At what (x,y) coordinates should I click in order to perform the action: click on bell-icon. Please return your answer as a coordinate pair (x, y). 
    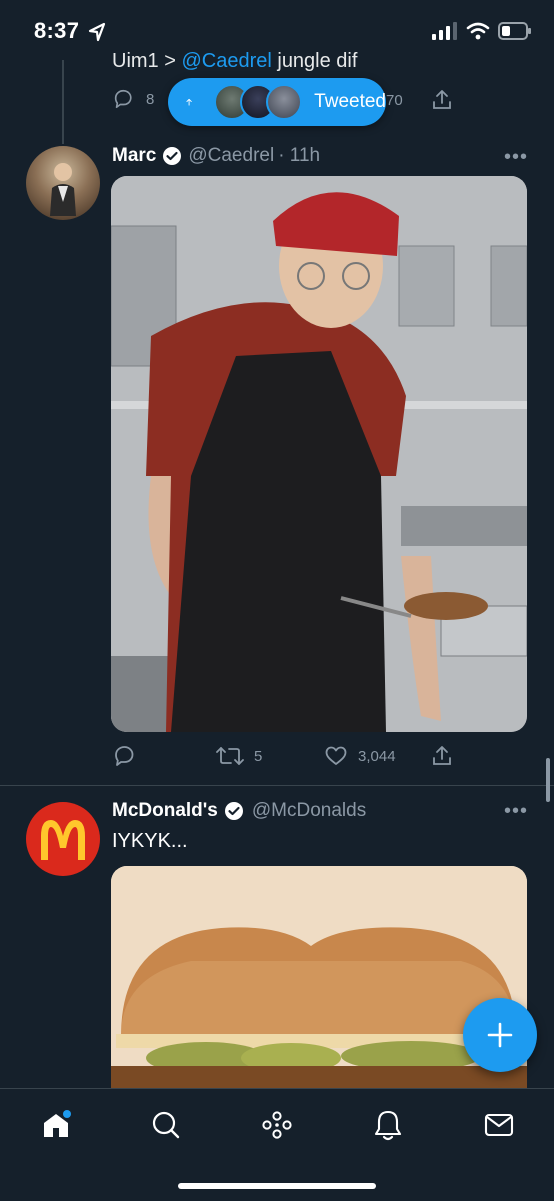
    Looking at the image, I should click on (388, 1125).